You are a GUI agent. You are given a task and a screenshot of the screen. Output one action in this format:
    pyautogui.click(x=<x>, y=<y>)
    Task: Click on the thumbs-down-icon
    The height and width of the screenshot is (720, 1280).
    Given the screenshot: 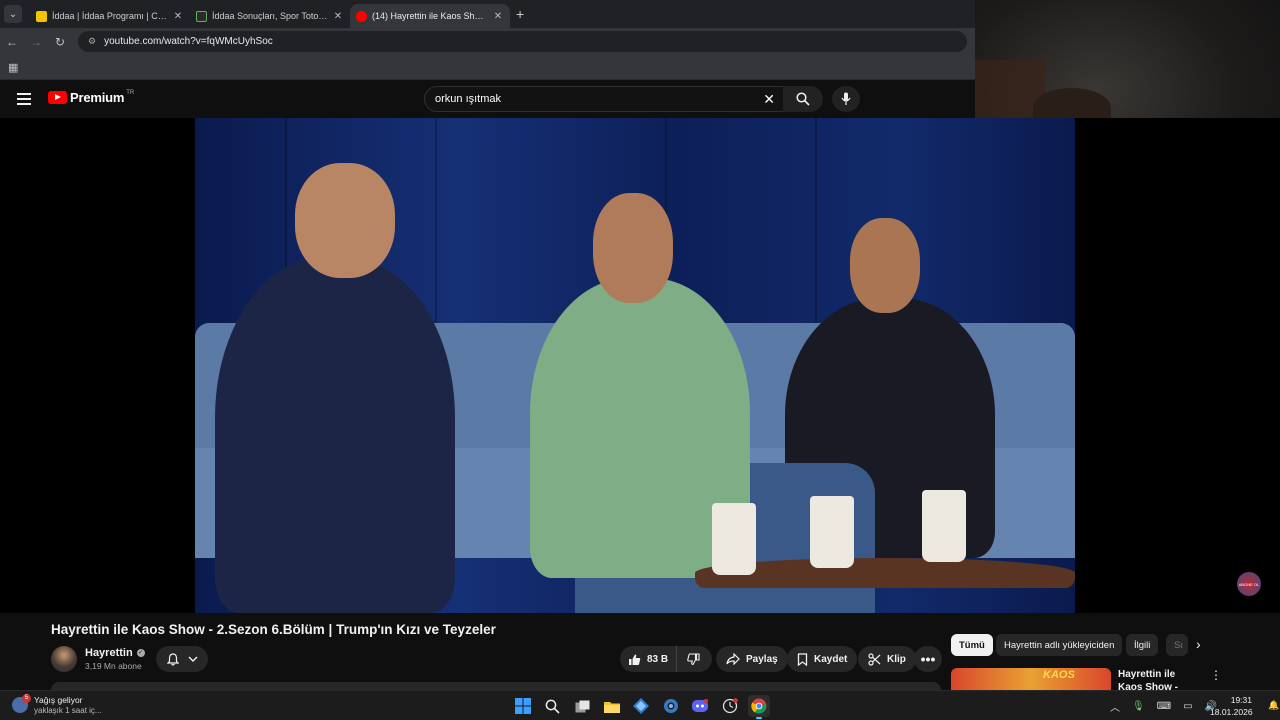 What is the action you would take?
    pyautogui.click(x=693, y=658)
    